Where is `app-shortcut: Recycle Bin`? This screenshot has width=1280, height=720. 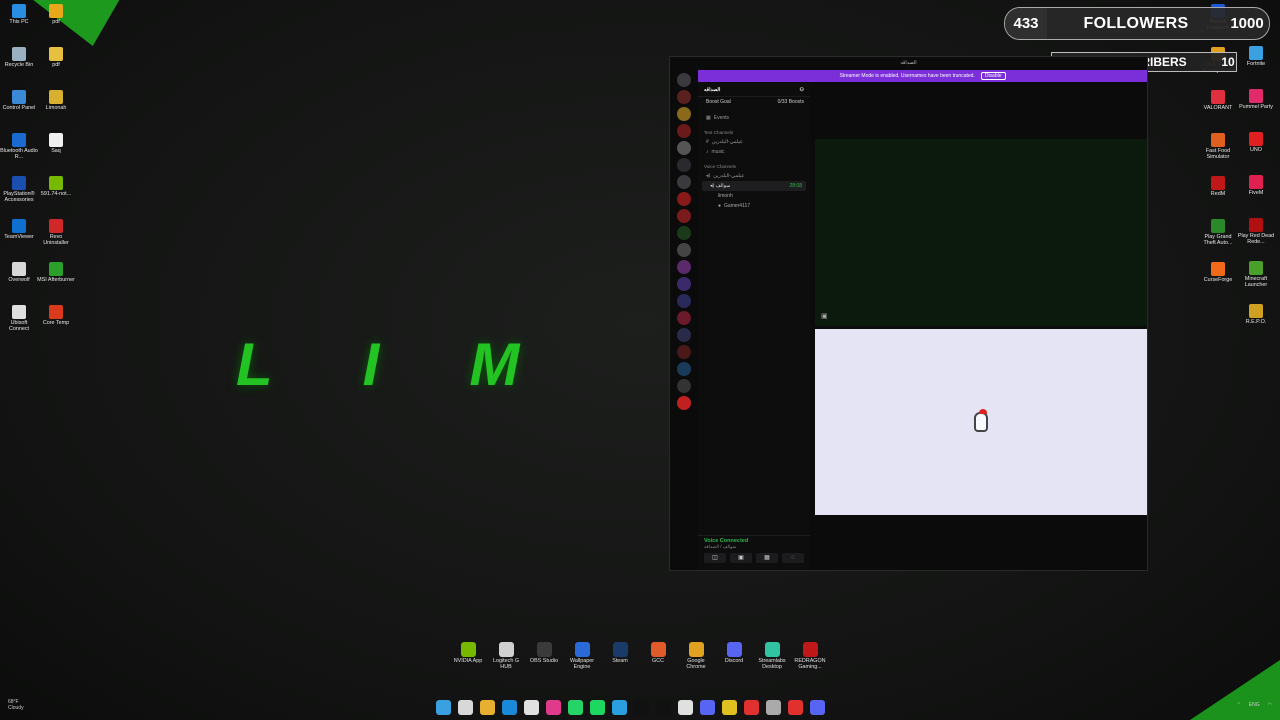
app-shortcut: Recycle Bin is located at coordinates (19, 68).